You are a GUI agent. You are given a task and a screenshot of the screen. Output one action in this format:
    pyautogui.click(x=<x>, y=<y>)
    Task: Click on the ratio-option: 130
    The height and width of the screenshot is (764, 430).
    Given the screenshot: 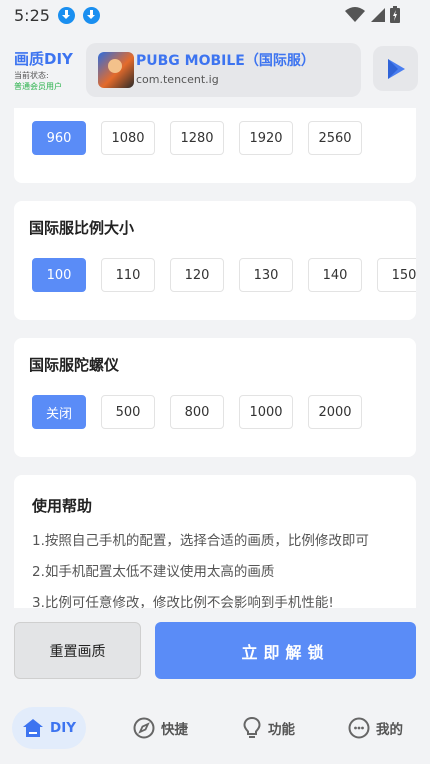 What is the action you would take?
    pyautogui.click(x=266, y=275)
    